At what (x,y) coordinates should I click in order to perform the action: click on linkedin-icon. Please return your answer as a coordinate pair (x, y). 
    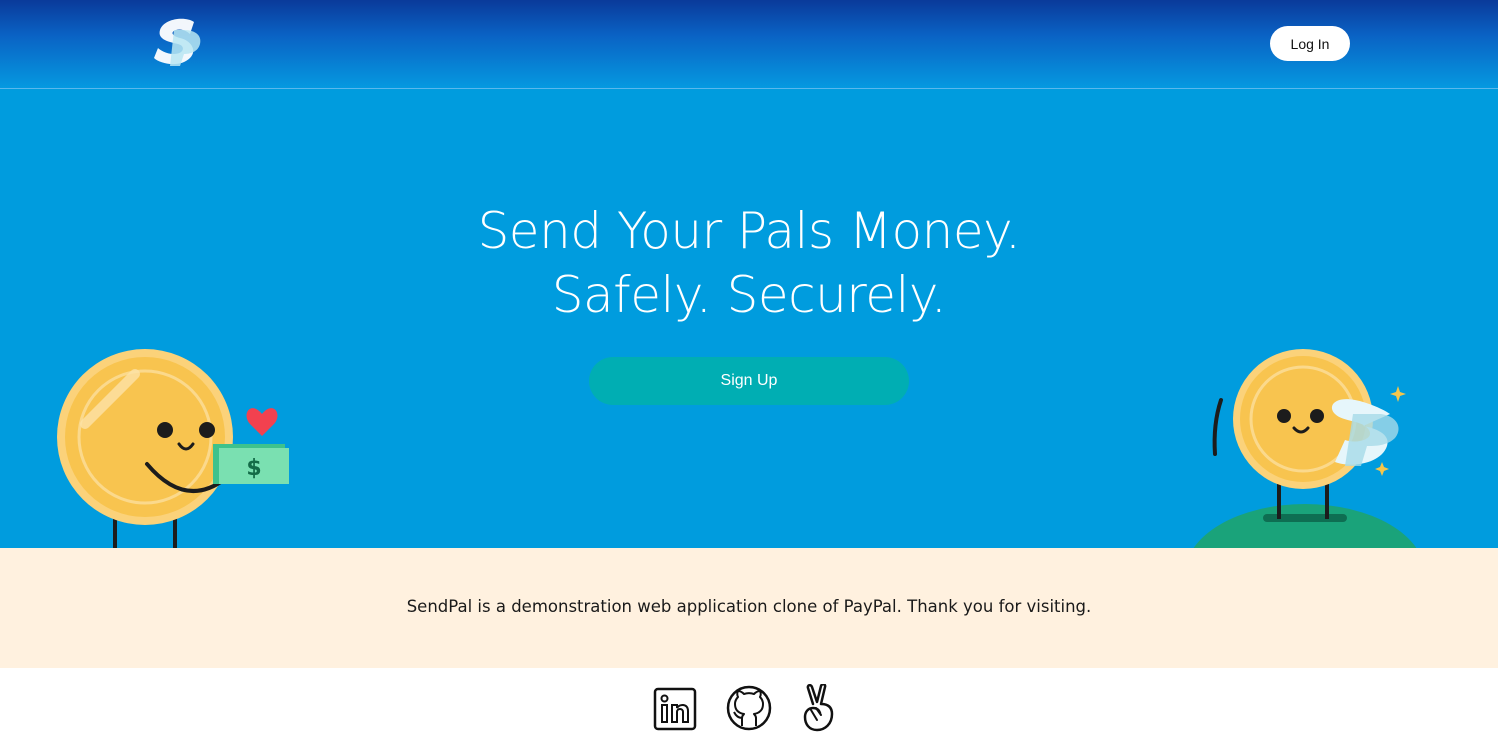
    Looking at the image, I should click on (675, 709).